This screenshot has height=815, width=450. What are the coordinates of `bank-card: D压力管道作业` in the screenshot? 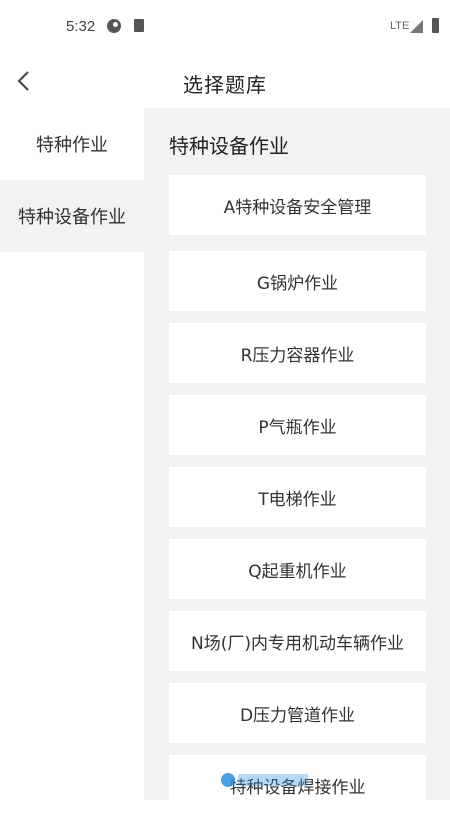 It's located at (297, 713).